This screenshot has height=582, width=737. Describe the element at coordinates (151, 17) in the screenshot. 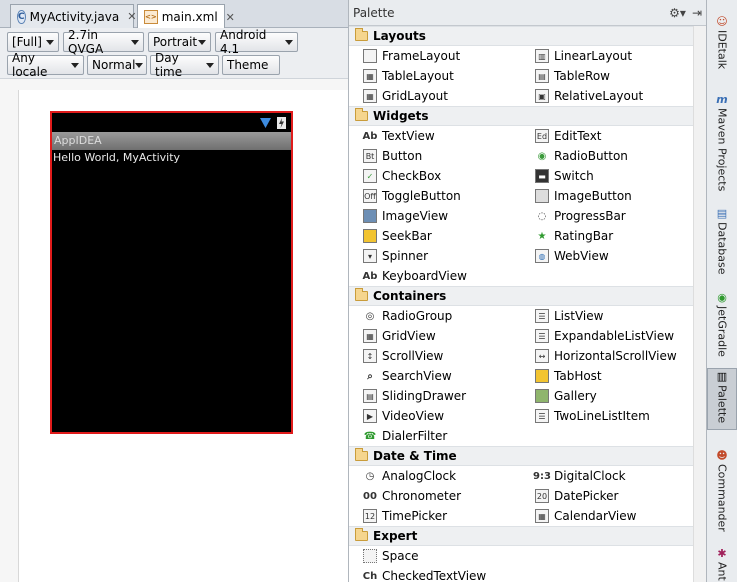

I see `xml-file-icon: <>` at that location.